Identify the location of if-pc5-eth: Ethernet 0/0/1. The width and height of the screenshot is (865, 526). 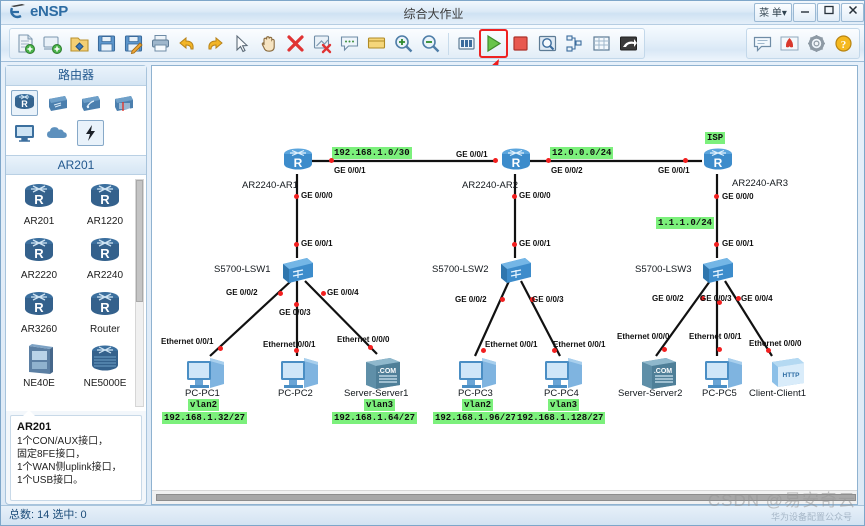
(715, 336).